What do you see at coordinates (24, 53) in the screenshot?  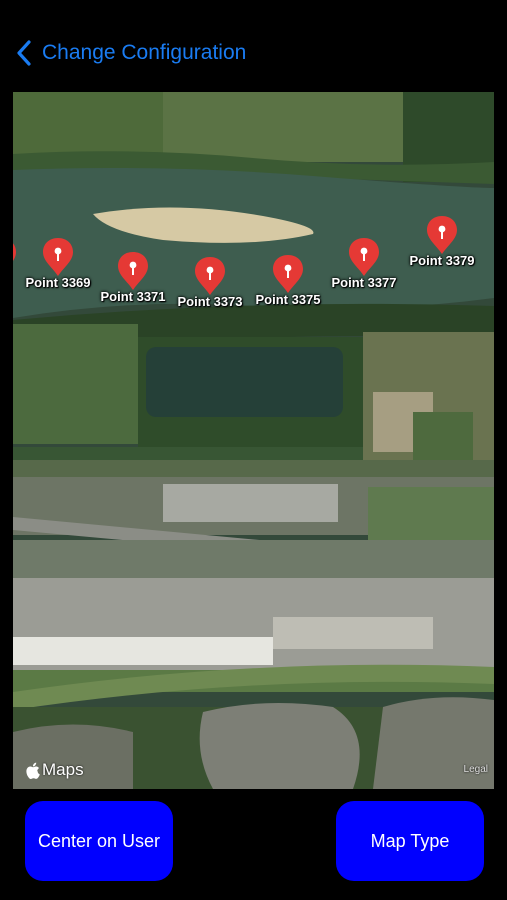 I see `chevron-left-icon` at bounding box center [24, 53].